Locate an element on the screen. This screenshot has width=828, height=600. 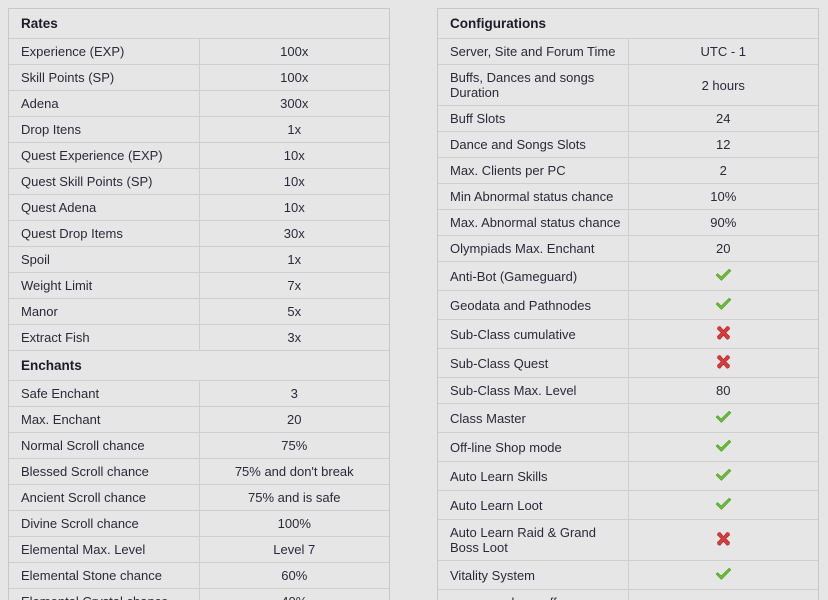
table-row: Auto Learn Skills is located at coordinates (628, 476).